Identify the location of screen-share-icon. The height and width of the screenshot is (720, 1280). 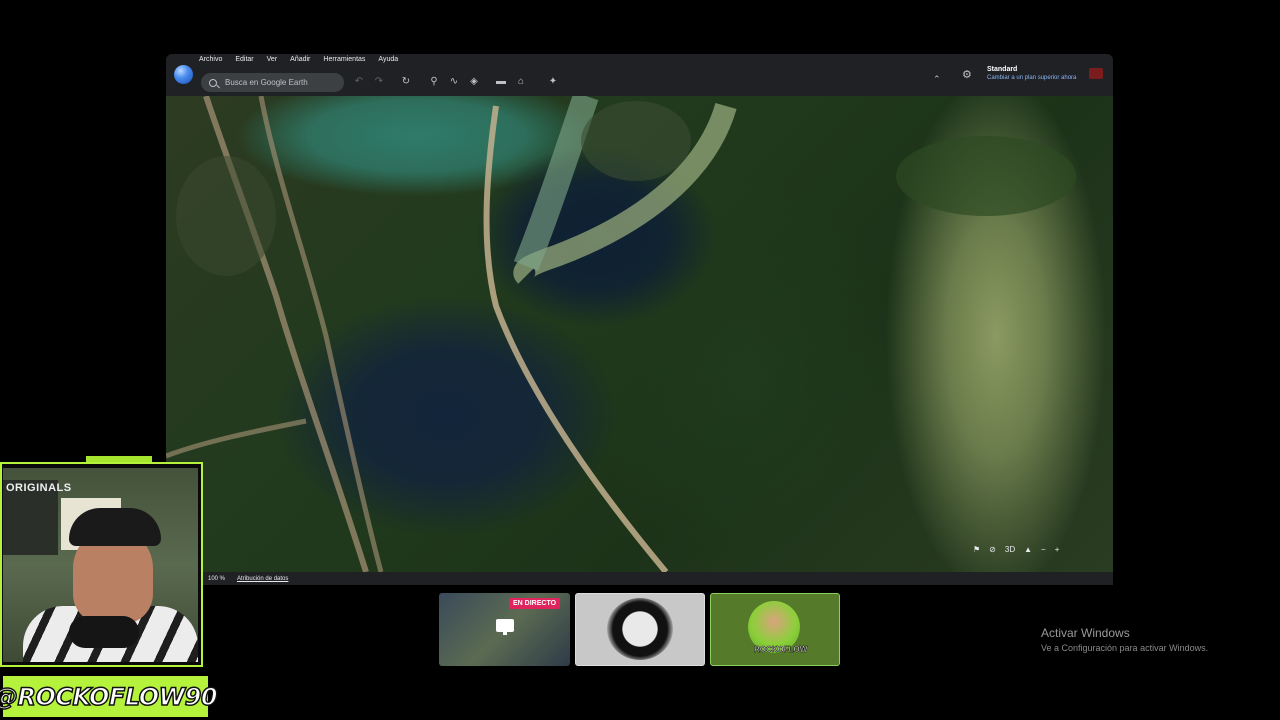
(505, 627).